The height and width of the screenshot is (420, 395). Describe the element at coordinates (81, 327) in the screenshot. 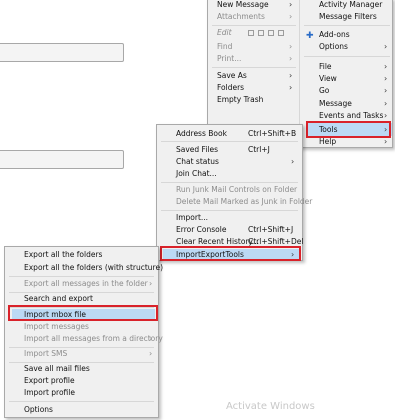

I see `menu-item-import-messages: Import messages` at that location.